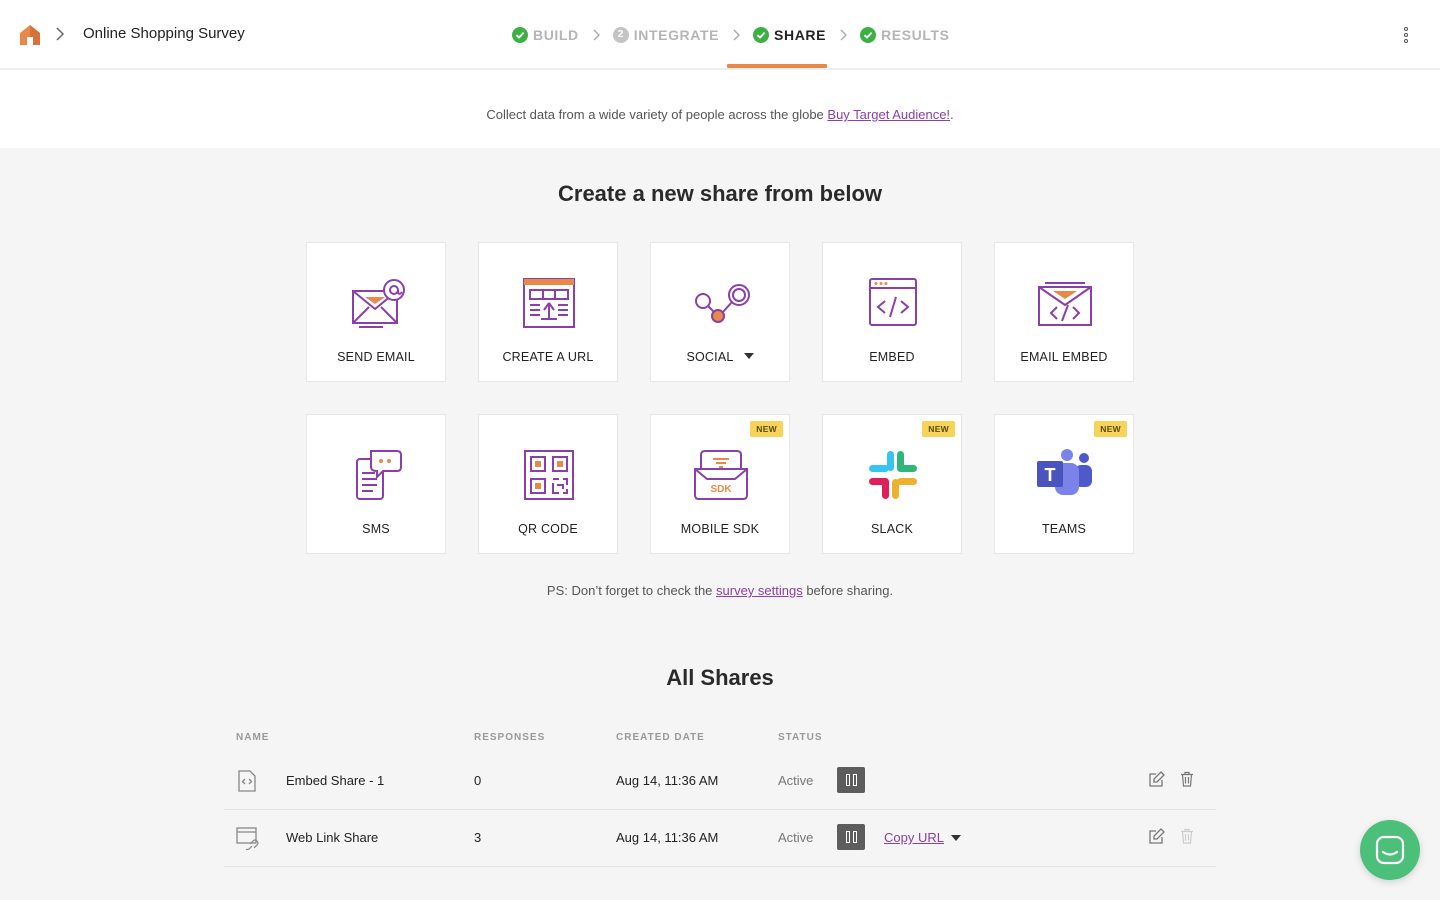  Describe the element at coordinates (720, 677) in the screenshot. I see `all-shares-title: All Shares` at that location.